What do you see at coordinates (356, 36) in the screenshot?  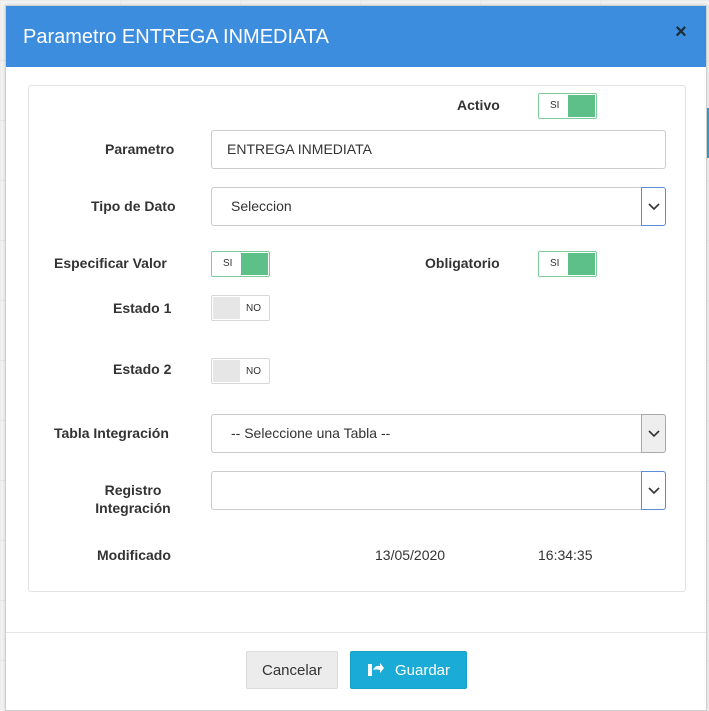 I see `modal-header: Parametro ENTREGA INMEDIATA ×` at bounding box center [356, 36].